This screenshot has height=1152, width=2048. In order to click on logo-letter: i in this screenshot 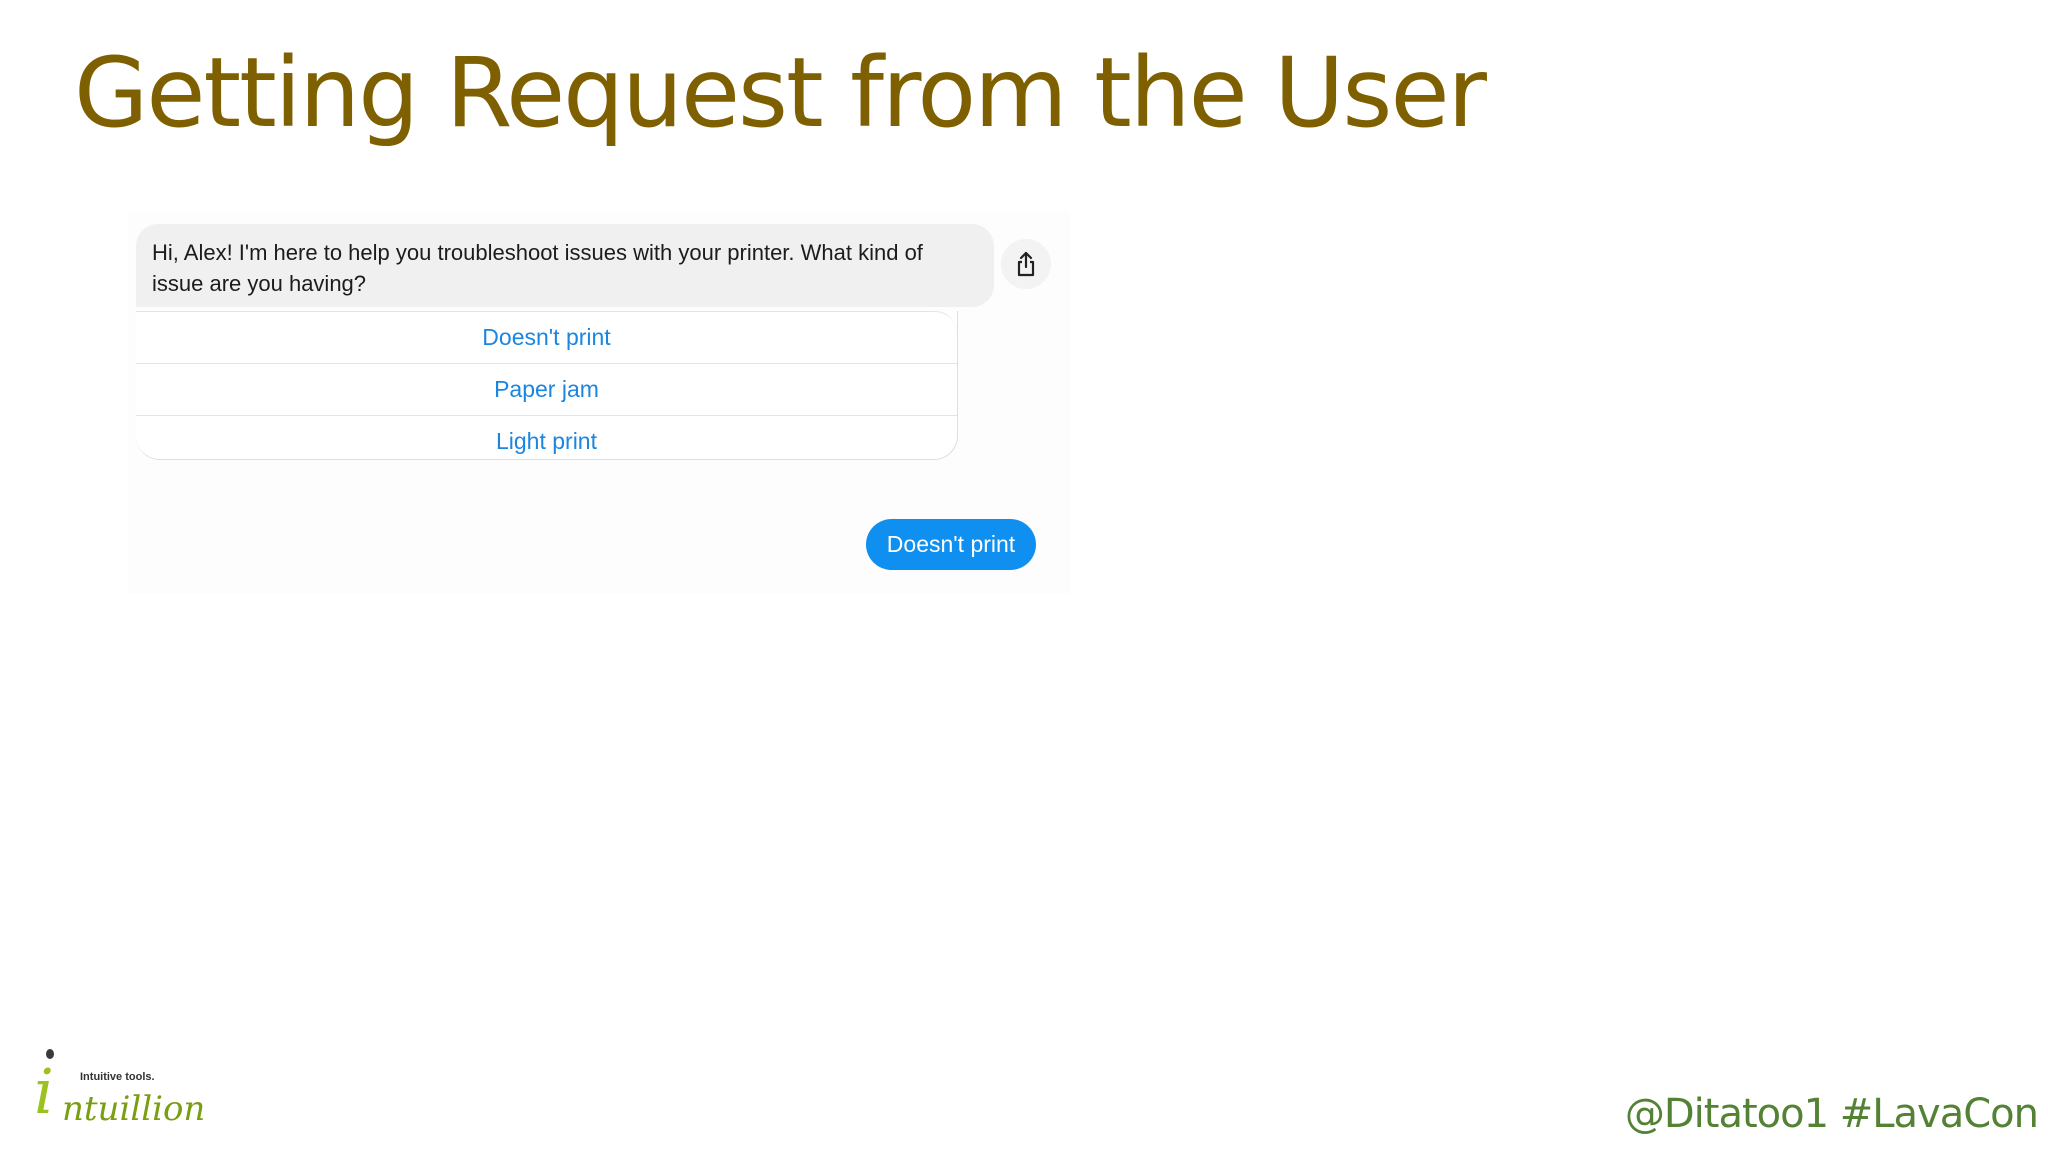, I will do `click(44, 1091)`.